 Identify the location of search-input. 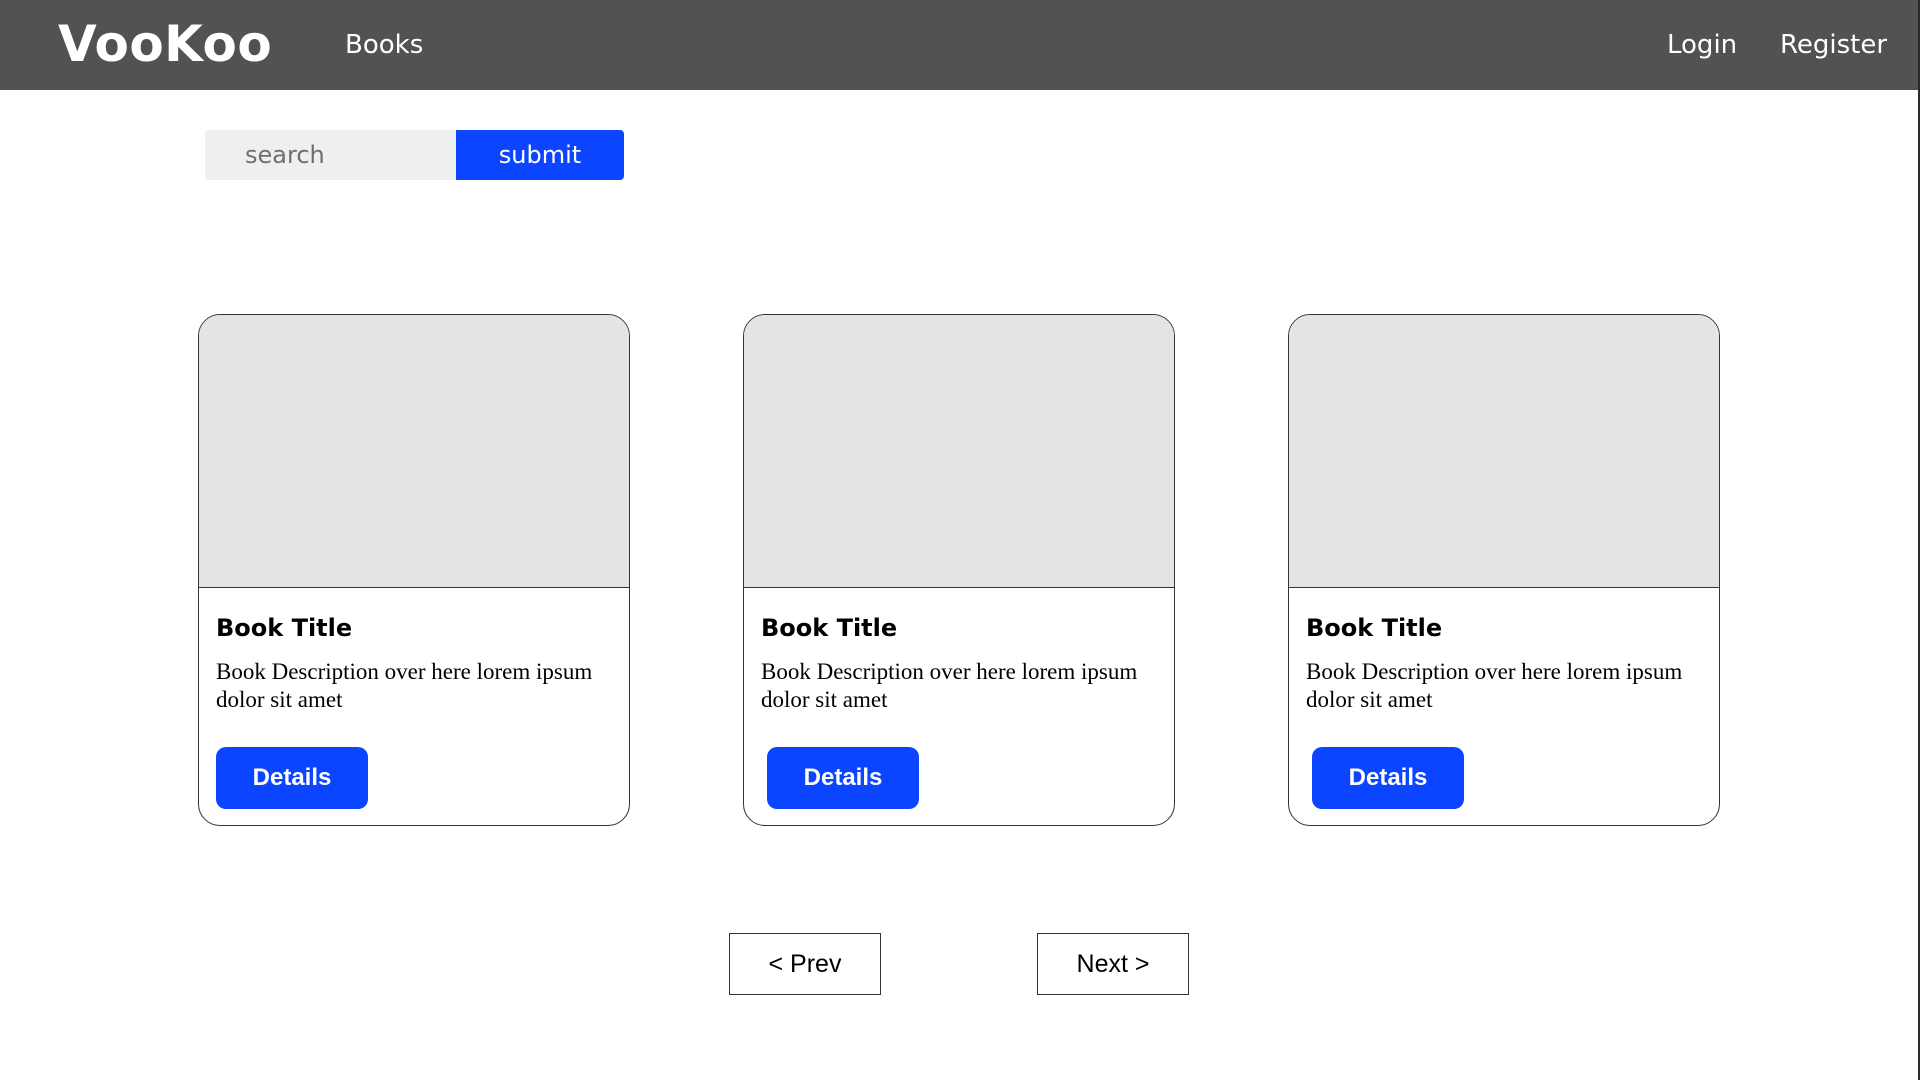
(330, 155).